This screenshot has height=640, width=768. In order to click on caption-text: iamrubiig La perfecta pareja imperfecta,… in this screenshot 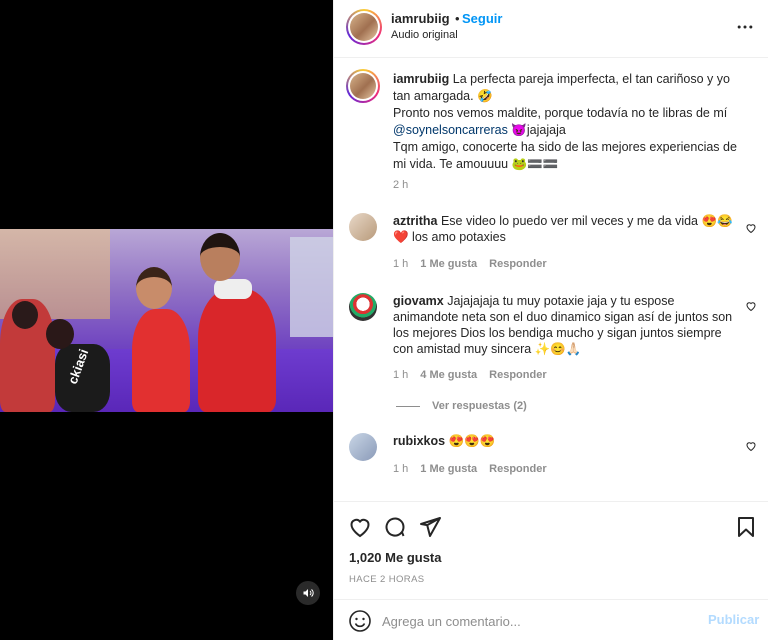, I will do `click(570, 122)`.